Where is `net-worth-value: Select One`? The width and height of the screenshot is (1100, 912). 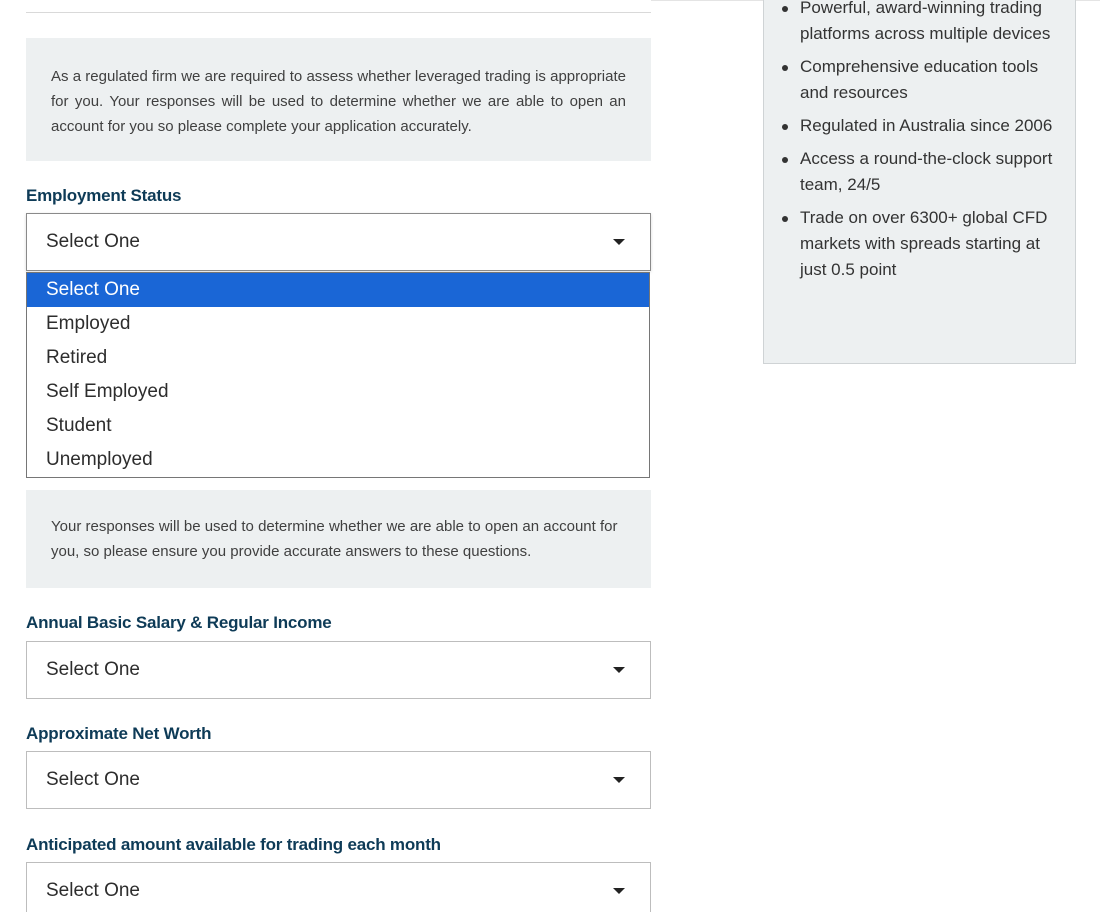 net-worth-value: Select One is located at coordinates (93, 779).